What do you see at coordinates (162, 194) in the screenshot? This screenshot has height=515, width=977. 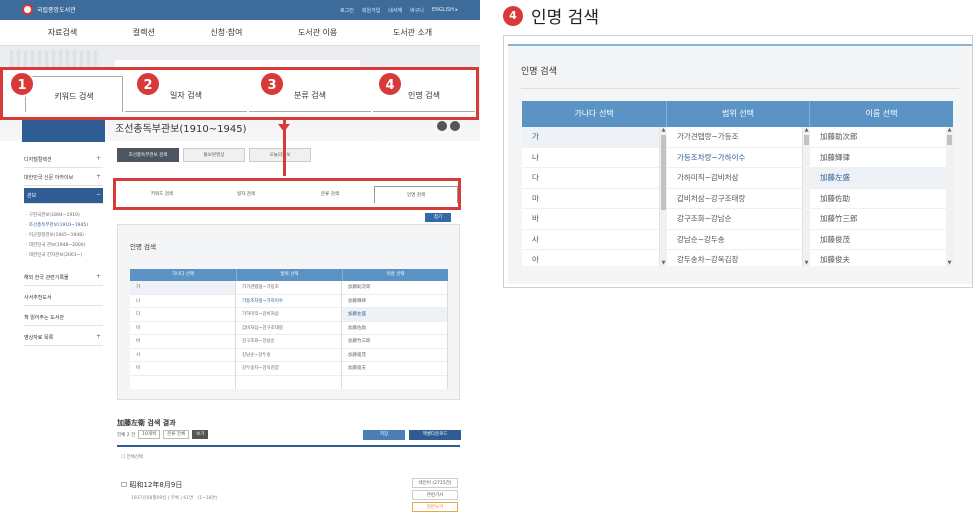 I see `tab-keyword-small: 키워드 검색` at bounding box center [162, 194].